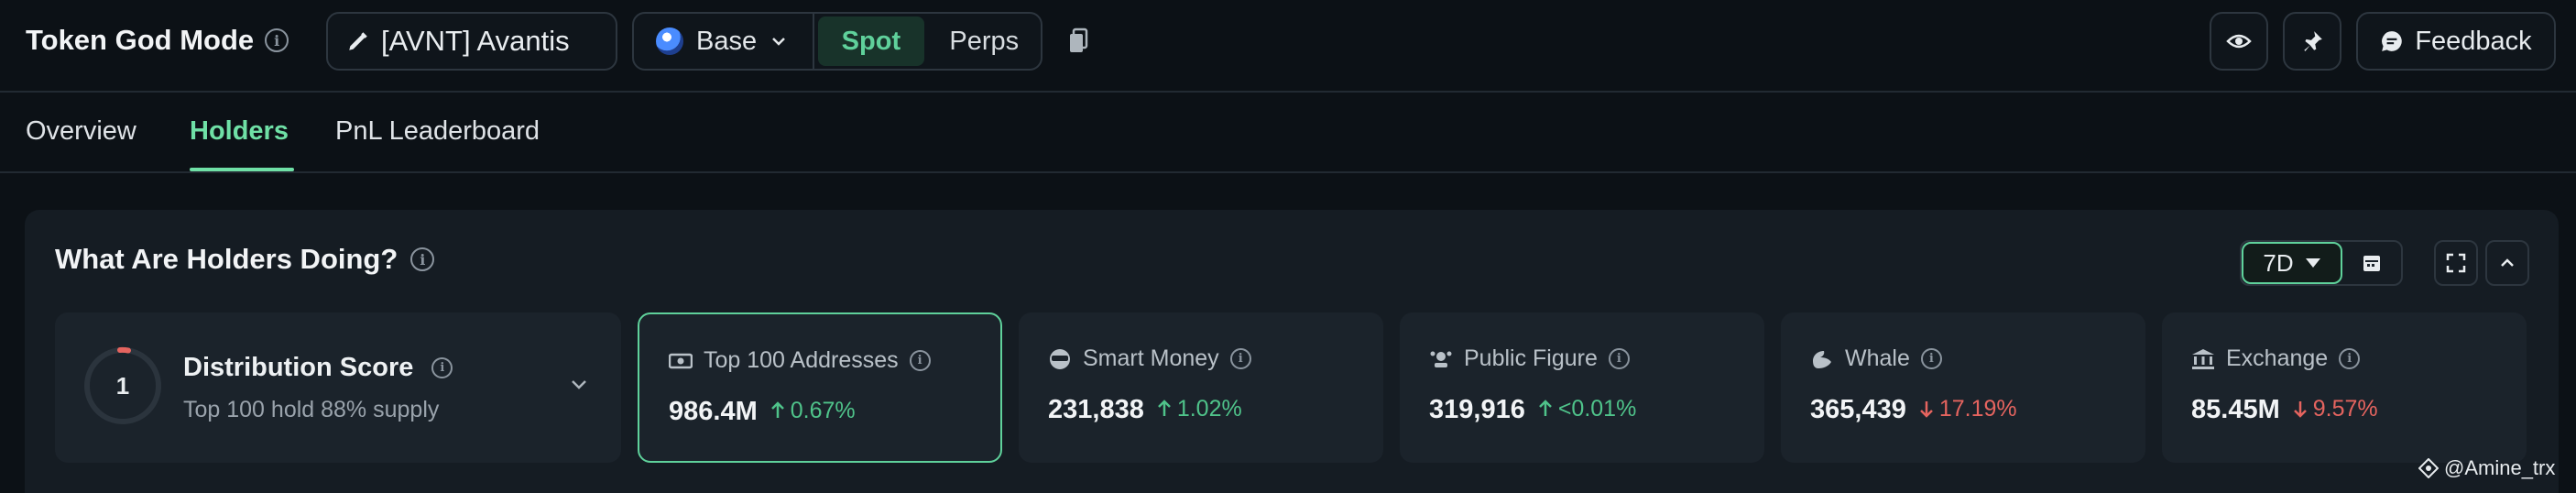  I want to click on metric-header: Public Figure i, so click(1530, 358).